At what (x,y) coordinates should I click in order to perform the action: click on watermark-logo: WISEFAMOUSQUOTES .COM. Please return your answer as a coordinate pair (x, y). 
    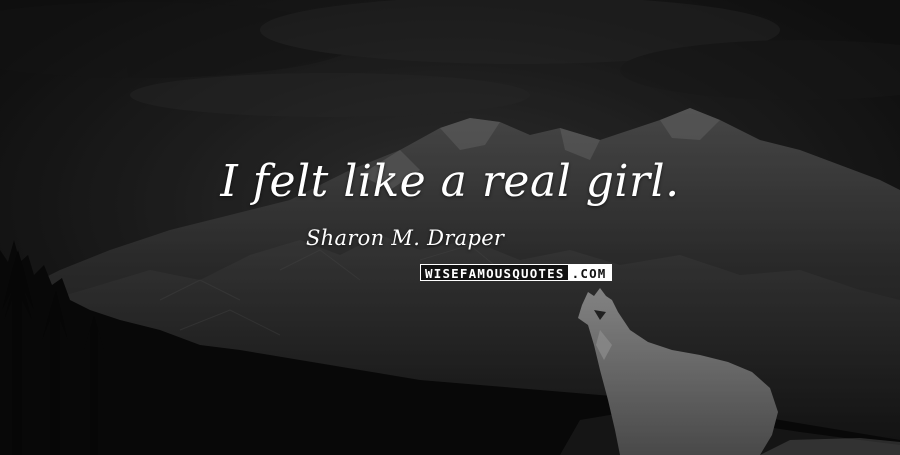
    Looking at the image, I should click on (516, 272).